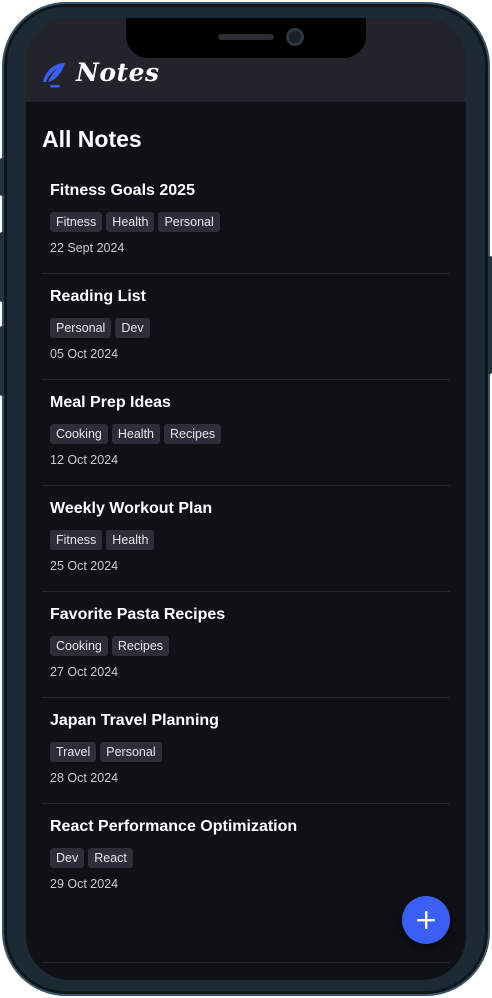 The image size is (492, 998). What do you see at coordinates (246, 60) in the screenshot?
I see `app-header: Notes` at bounding box center [246, 60].